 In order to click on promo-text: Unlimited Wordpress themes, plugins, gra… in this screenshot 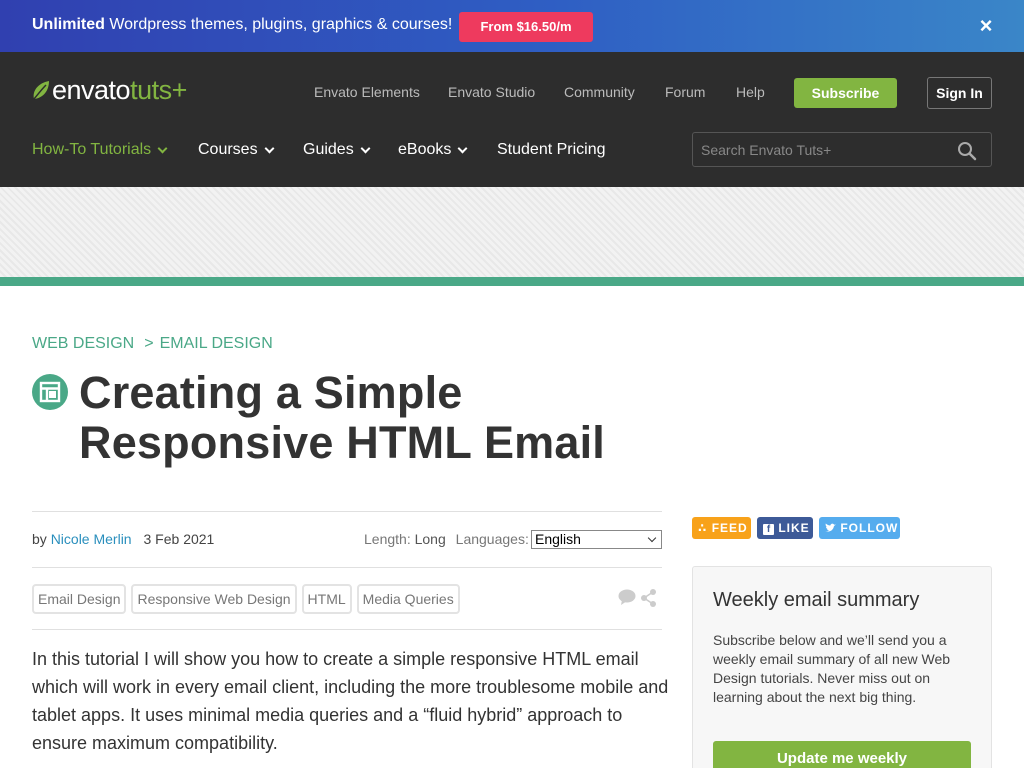, I will do `click(242, 25)`.